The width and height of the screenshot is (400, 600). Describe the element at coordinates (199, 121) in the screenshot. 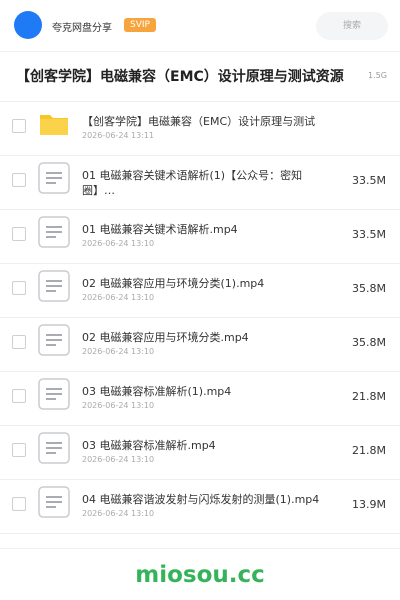

I see `item-name: 【创客学院】电磁兼容（EMC）设计原理与测试` at that location.